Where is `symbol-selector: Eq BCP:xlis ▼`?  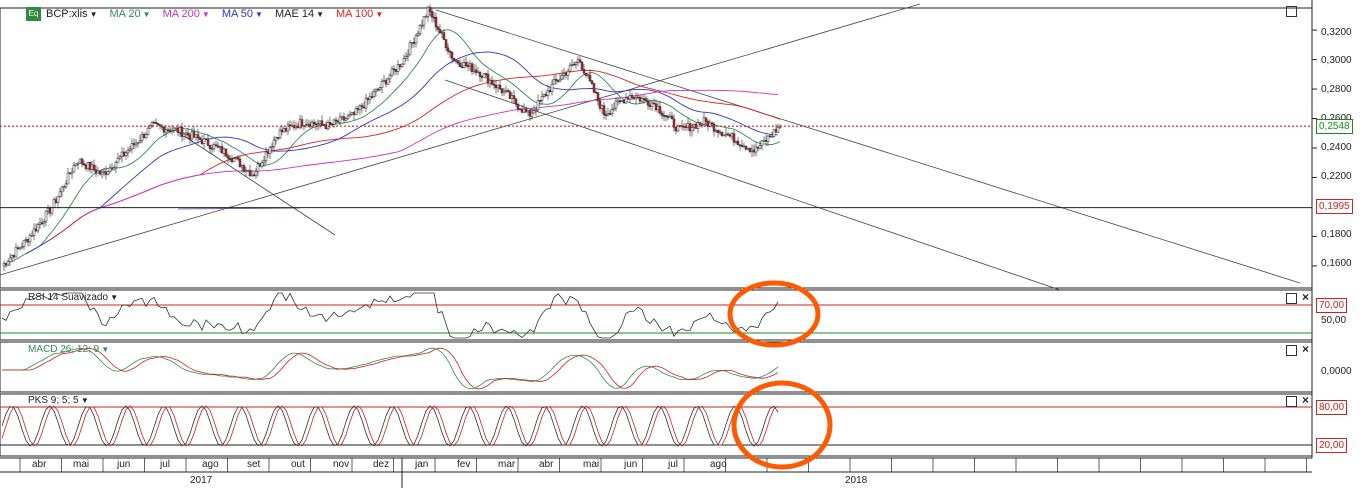
symbol-selector: Eq BCP:xlis ▼ is located at coordinates (61, 14).